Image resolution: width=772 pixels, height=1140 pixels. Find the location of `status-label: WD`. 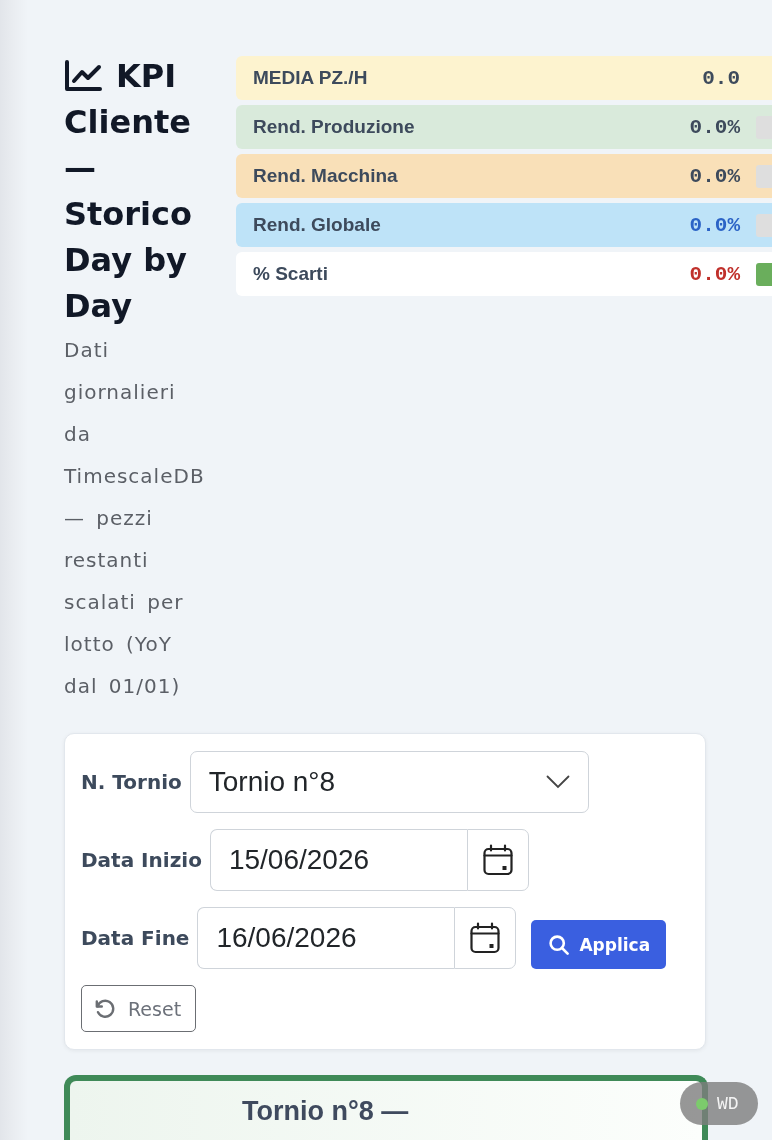

status-label: WD is located at coordinates (728, 1103).